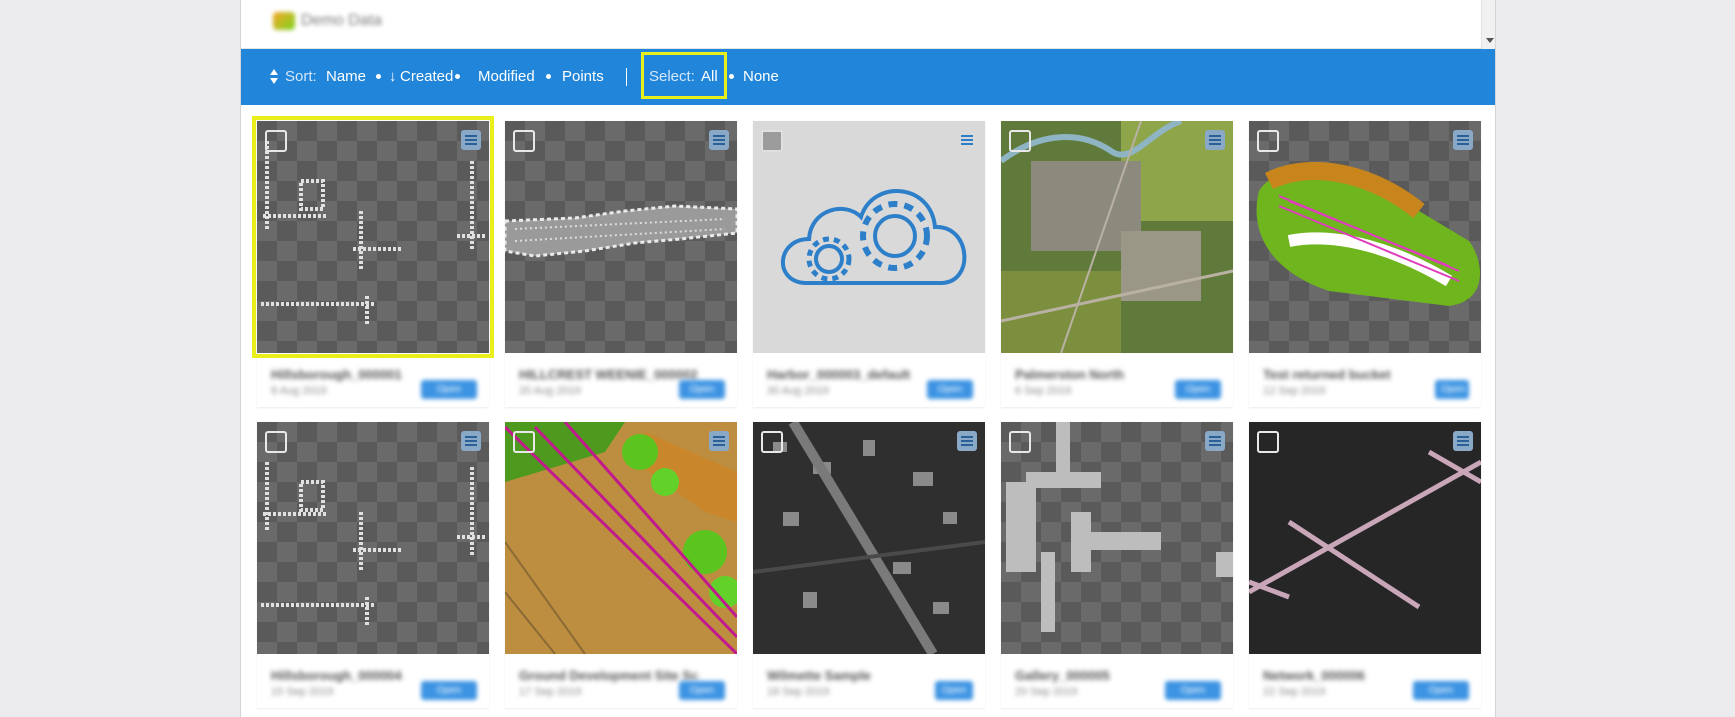 The height and width of the screenshot is (717, 1735). I want to click on dataset-card: Hillsborough_000001 8 Aug 2019 Open, so click(373, 261).